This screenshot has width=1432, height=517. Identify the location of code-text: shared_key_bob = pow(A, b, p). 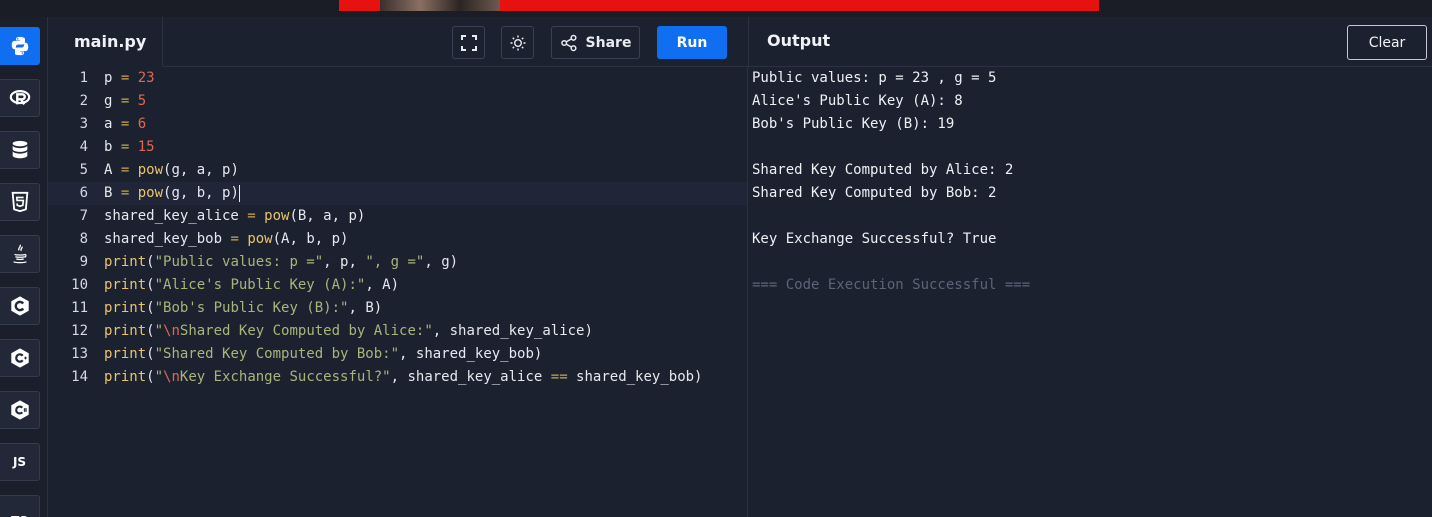
(226, 239).